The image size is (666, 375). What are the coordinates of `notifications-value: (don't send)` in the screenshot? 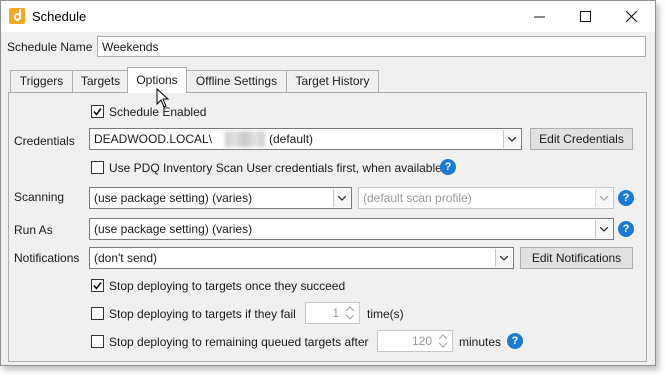 It's located at (125, 258).